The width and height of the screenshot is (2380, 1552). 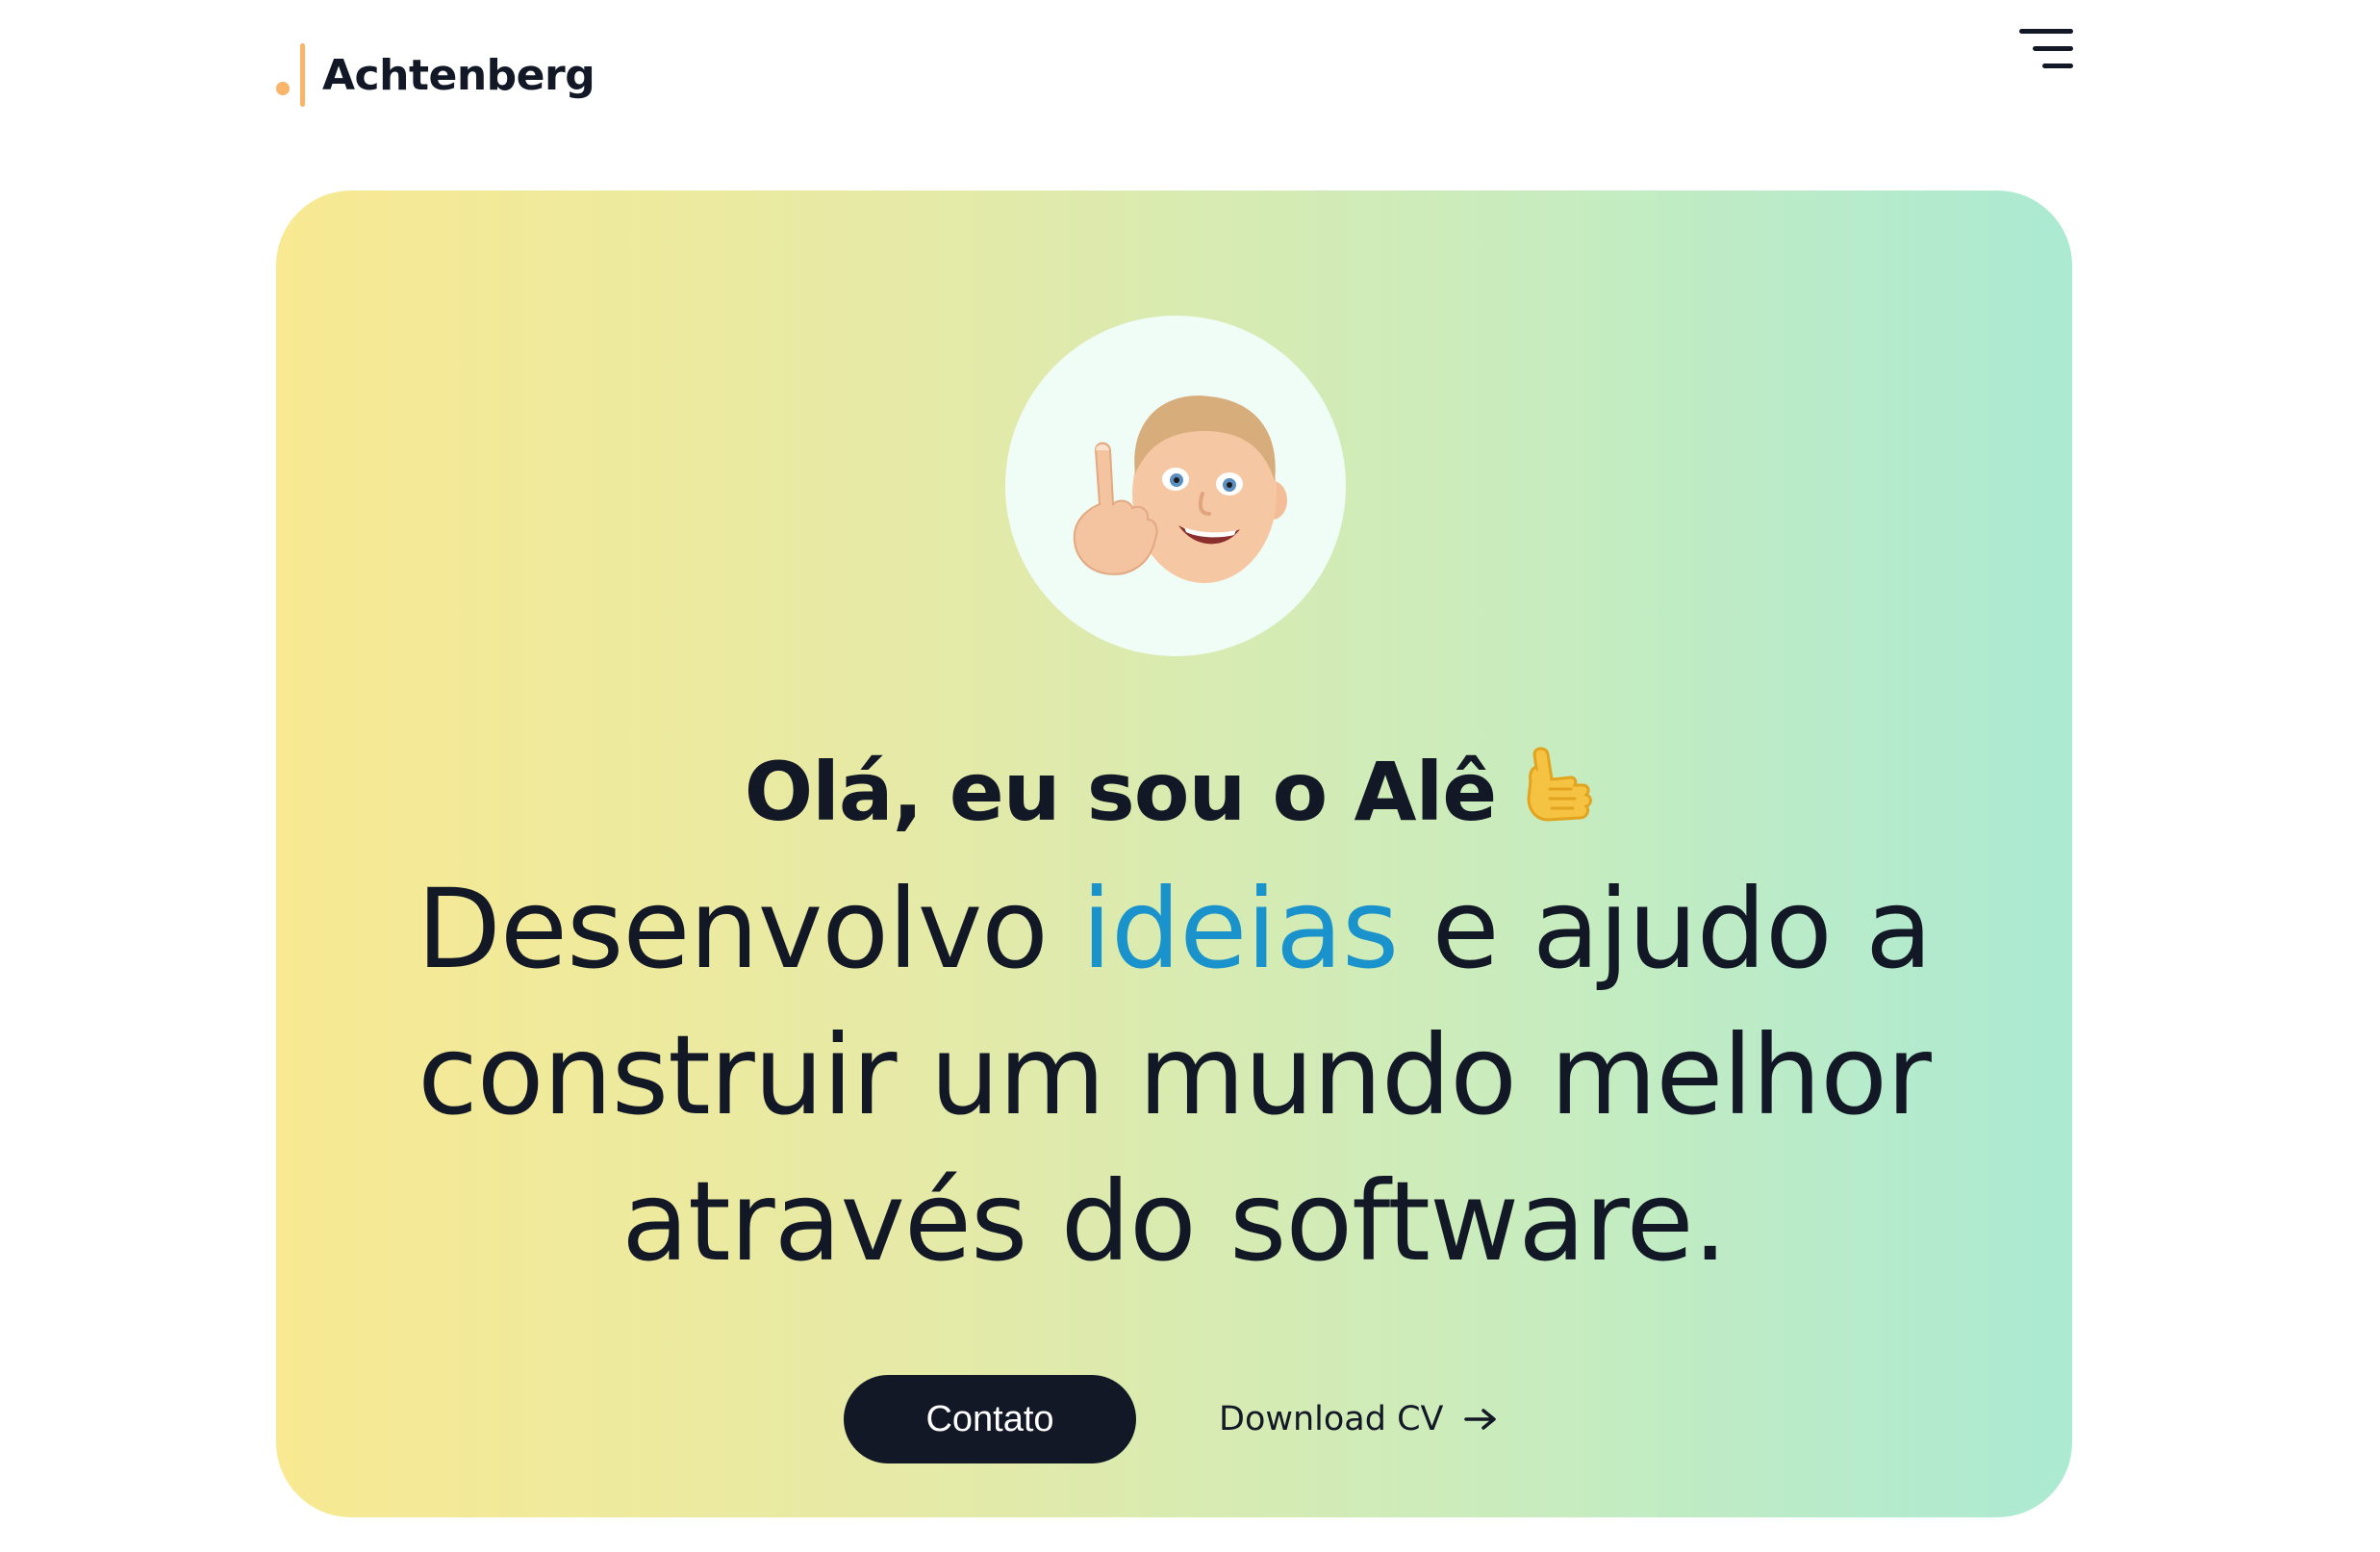 I want to click on logo-bar, so click(x=303, y=75).